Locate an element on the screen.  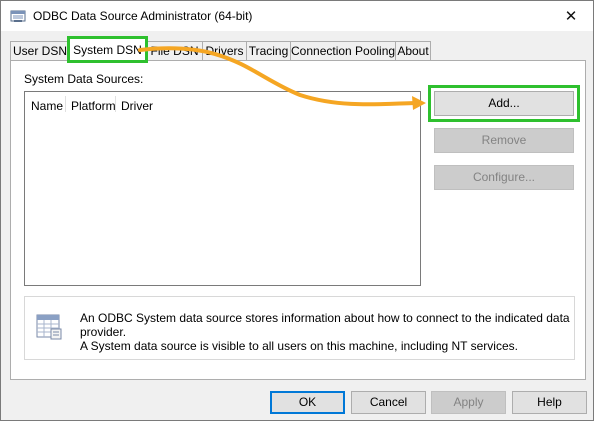
help-button: Help is located at coordinates (549, 402).